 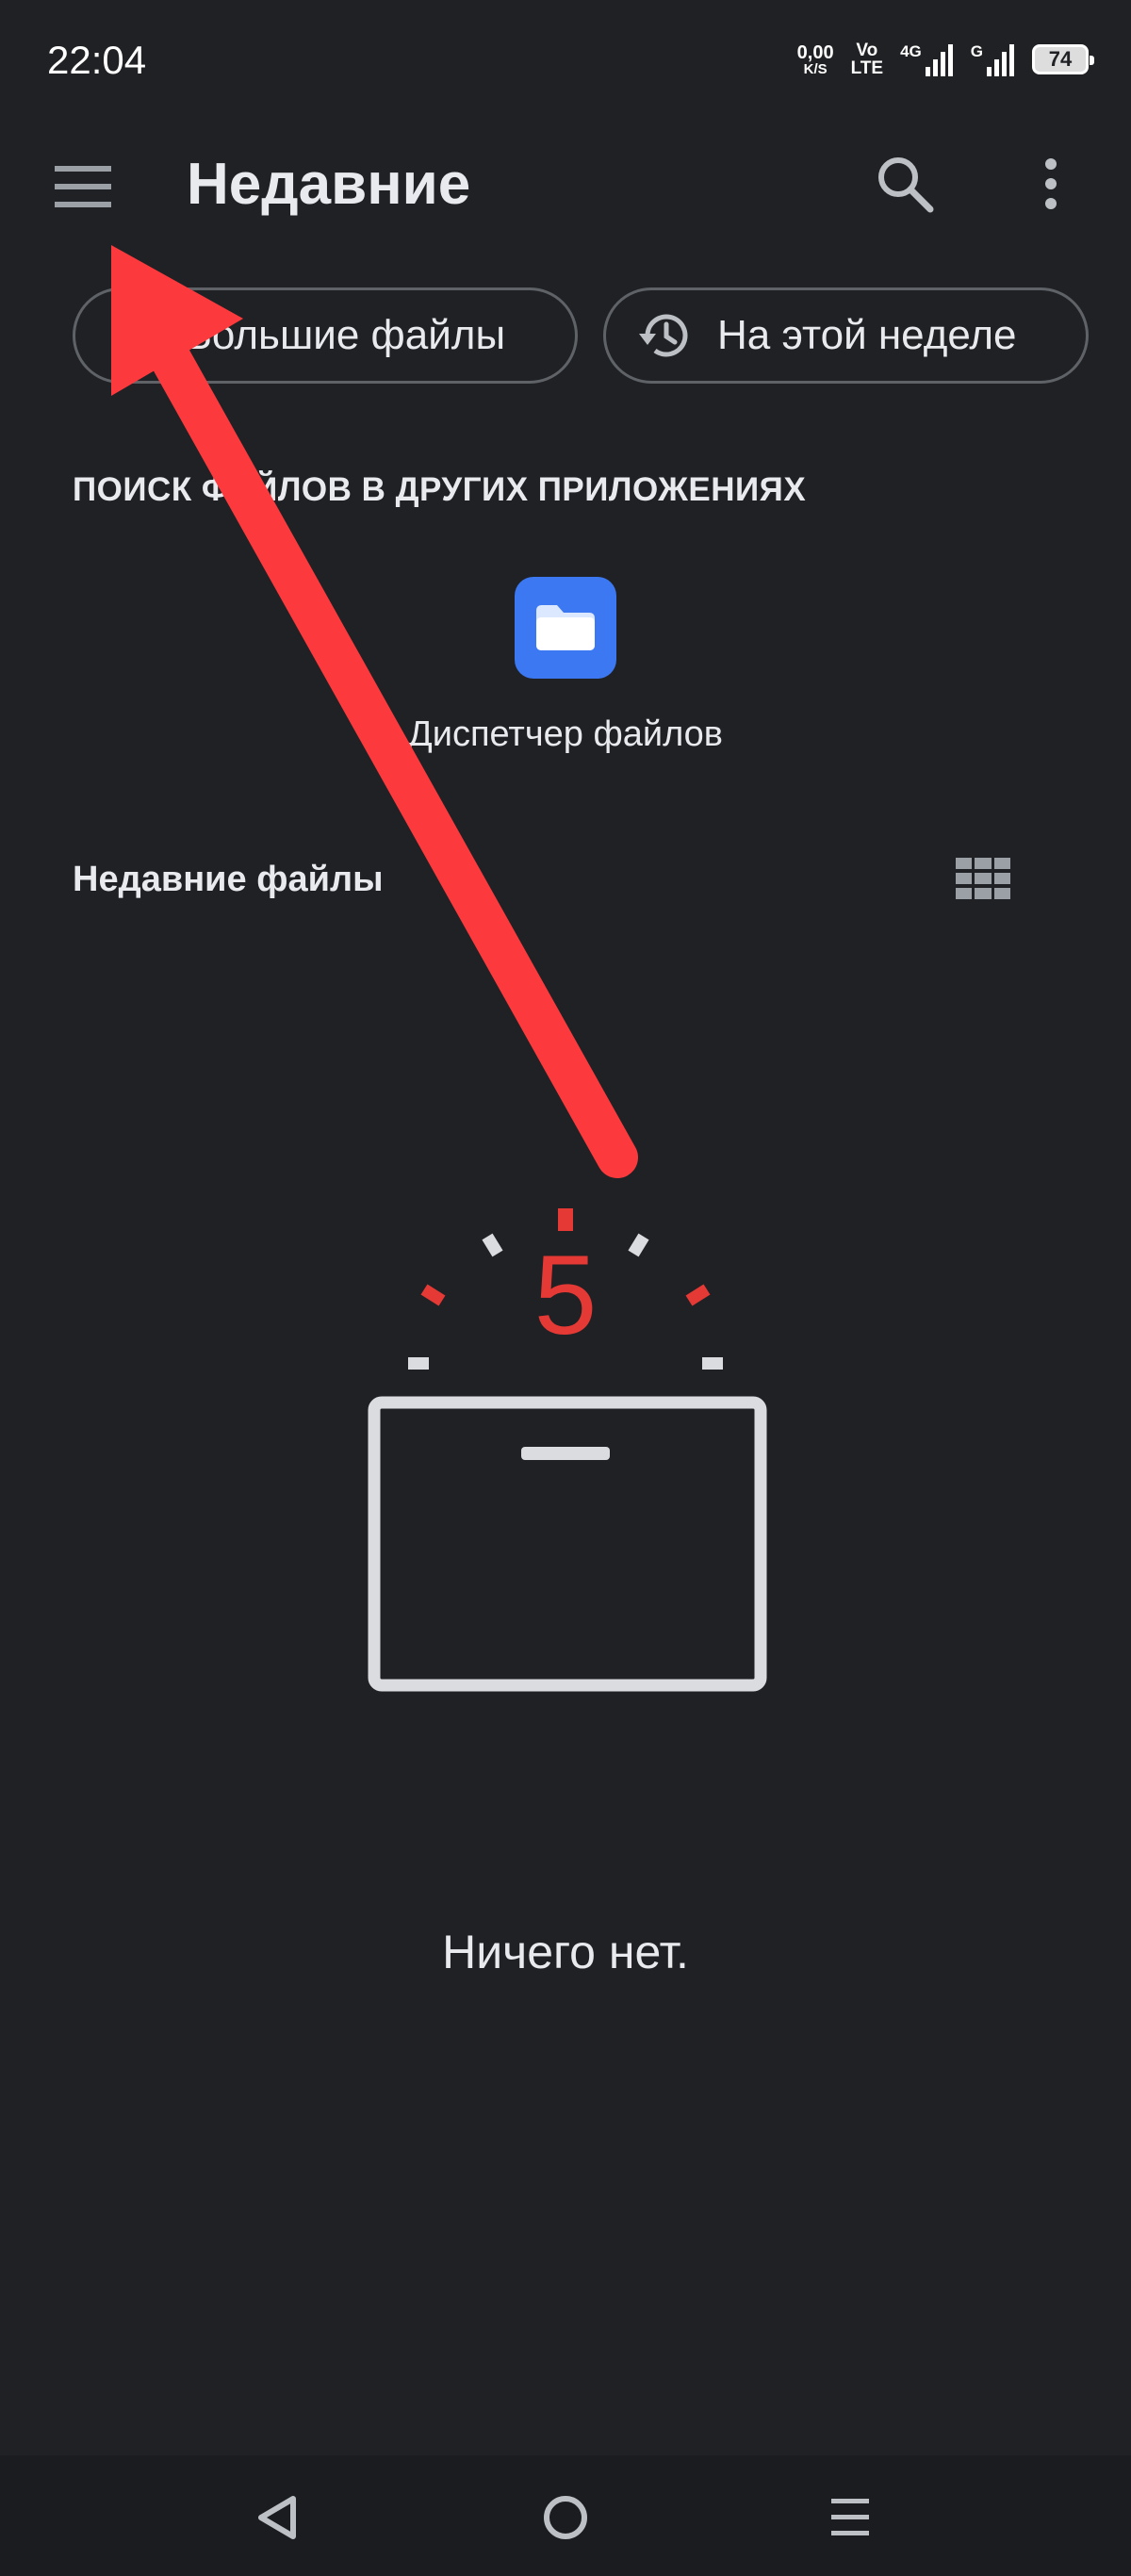 I want to click on nav-back-button, so click(x=278, y=2517).